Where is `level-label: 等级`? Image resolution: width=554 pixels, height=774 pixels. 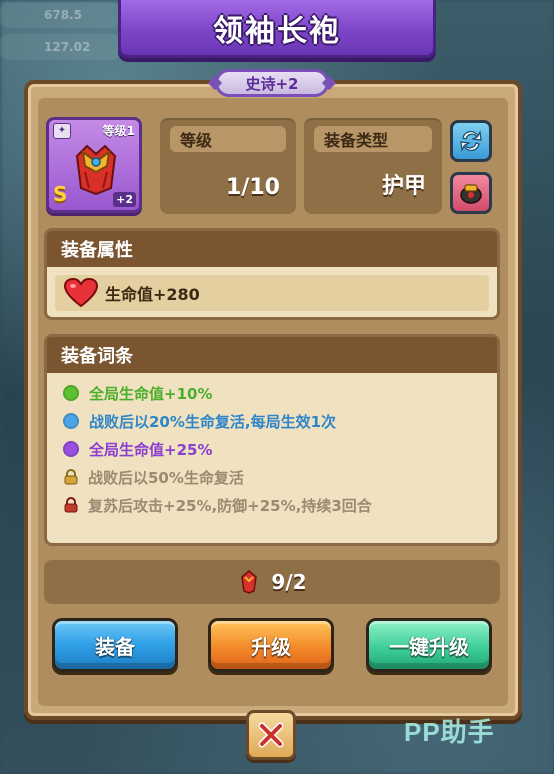 level-label: 等级 is located at coordinates (228, 139).